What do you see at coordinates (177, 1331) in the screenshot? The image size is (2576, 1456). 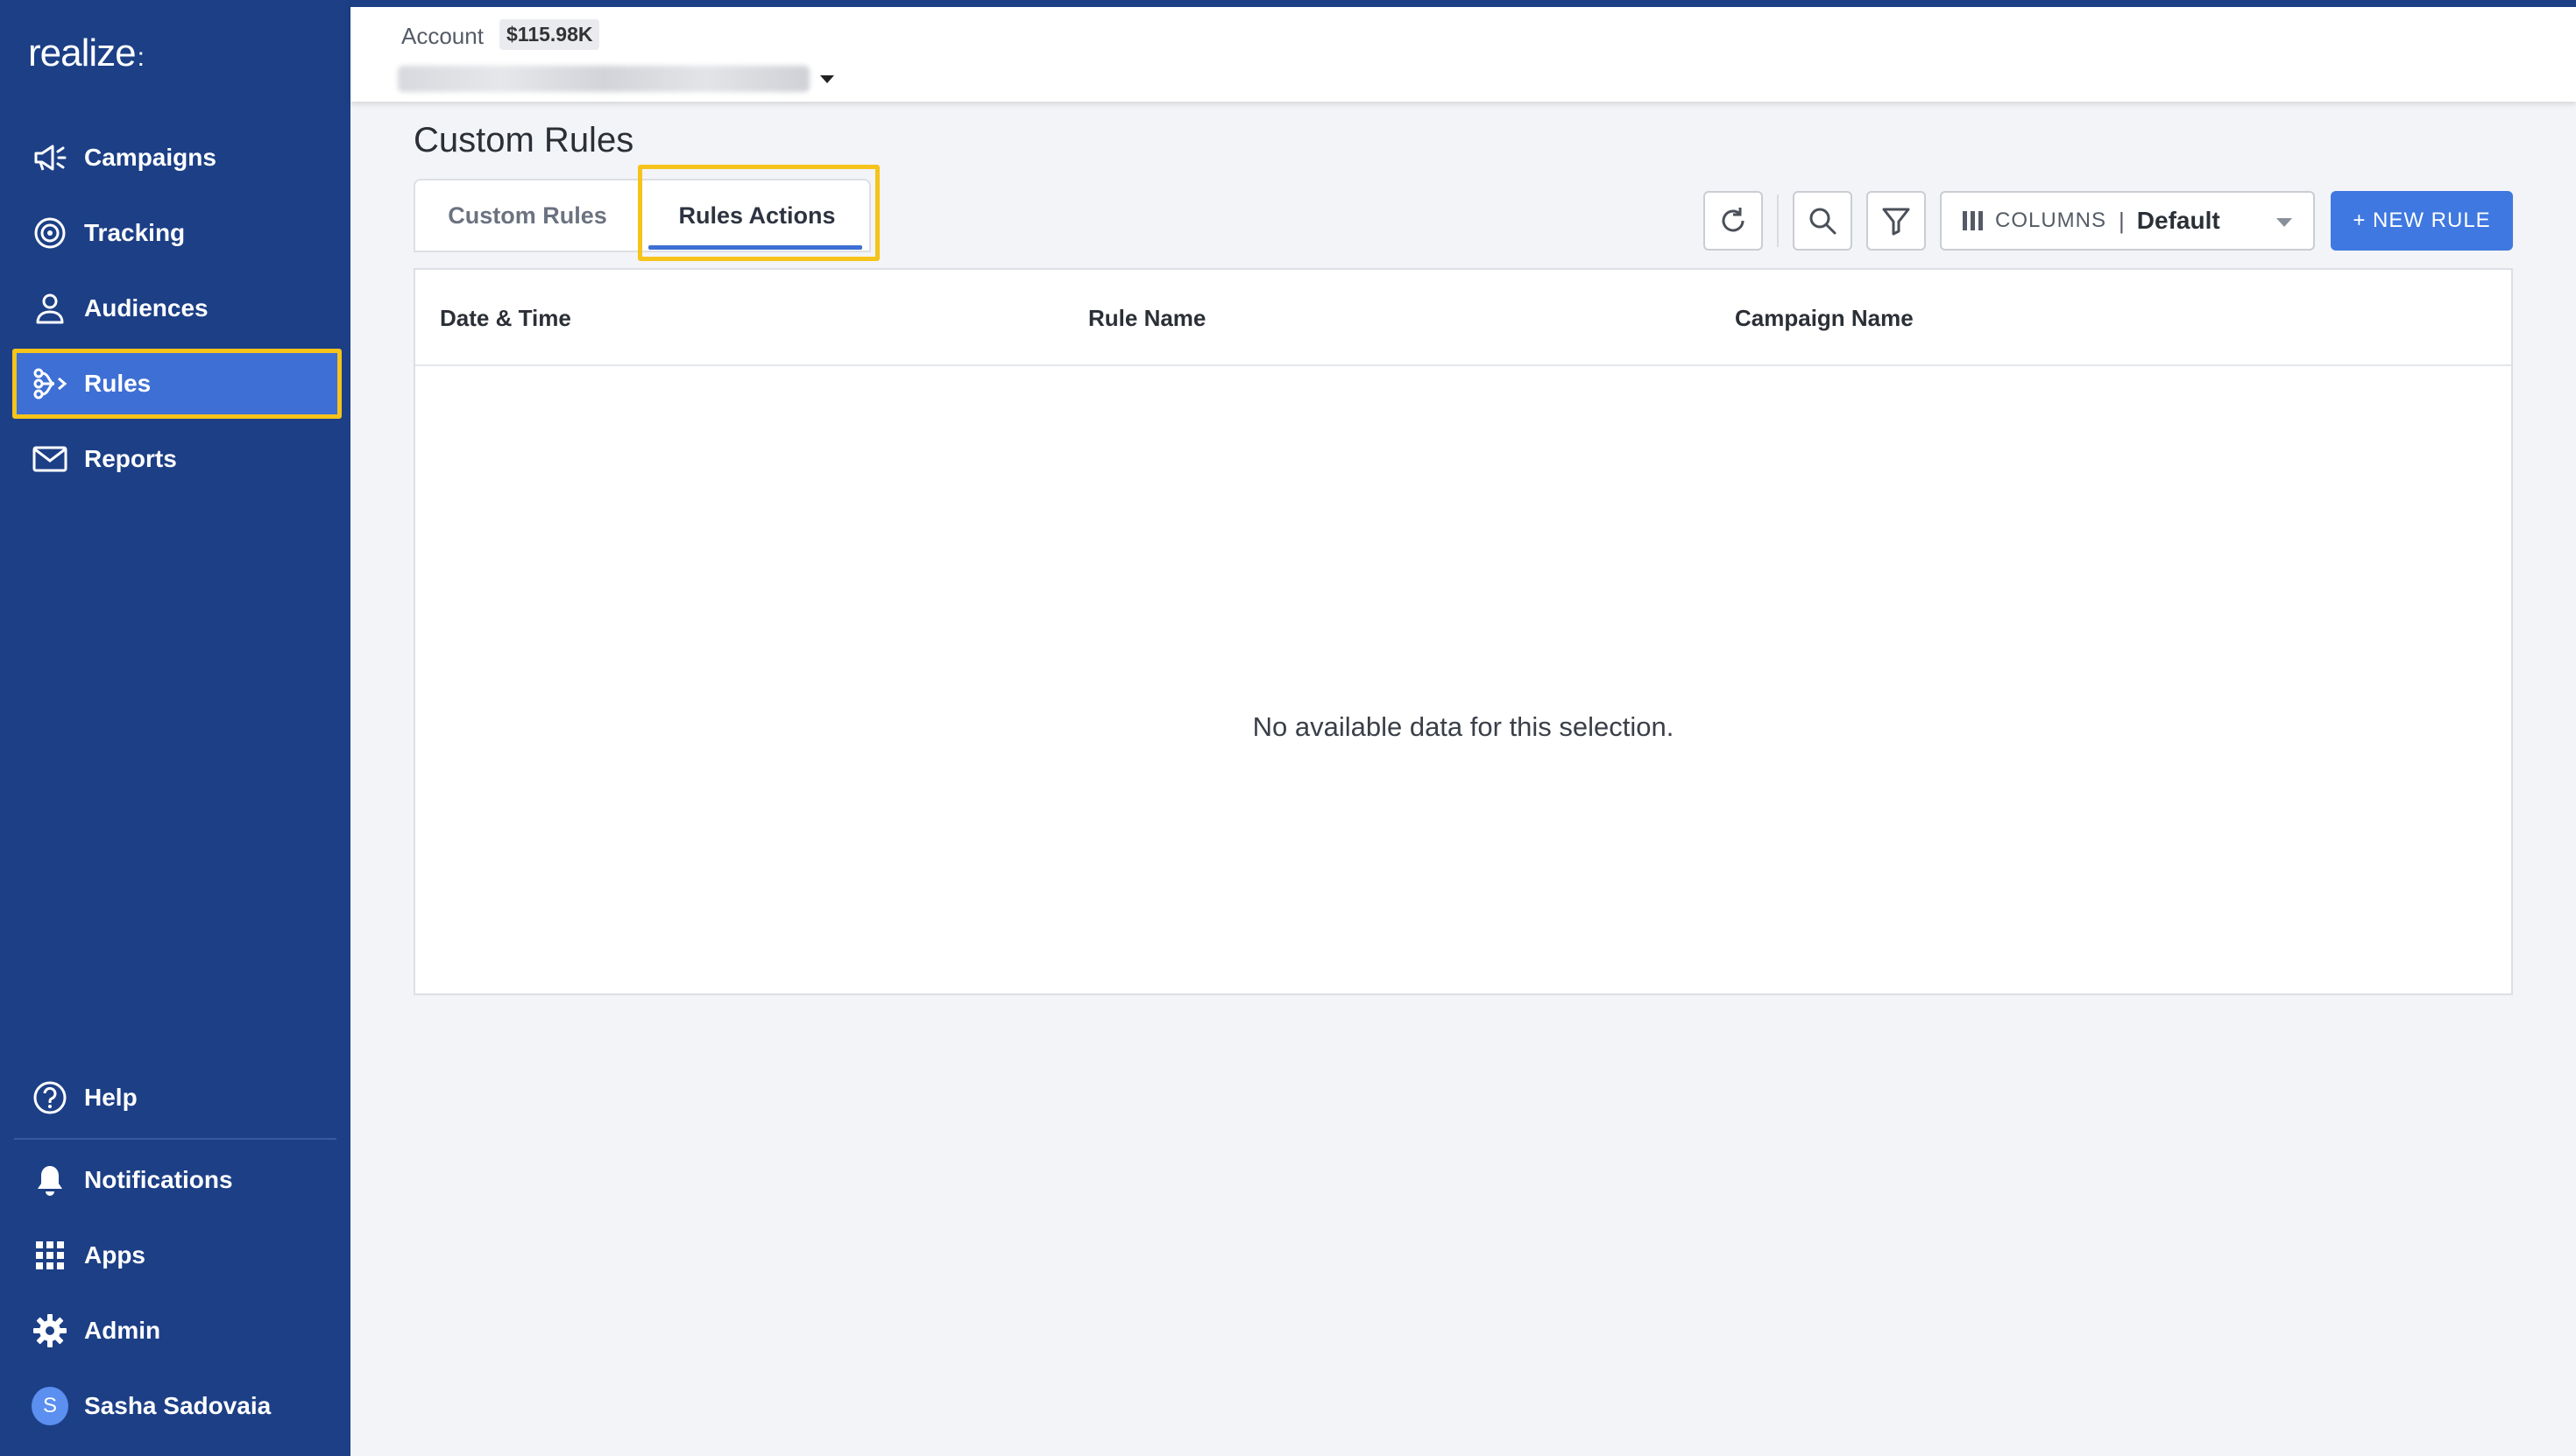 I see `sidebar-item-admin: Admin` at bounding box center [177, 1331].